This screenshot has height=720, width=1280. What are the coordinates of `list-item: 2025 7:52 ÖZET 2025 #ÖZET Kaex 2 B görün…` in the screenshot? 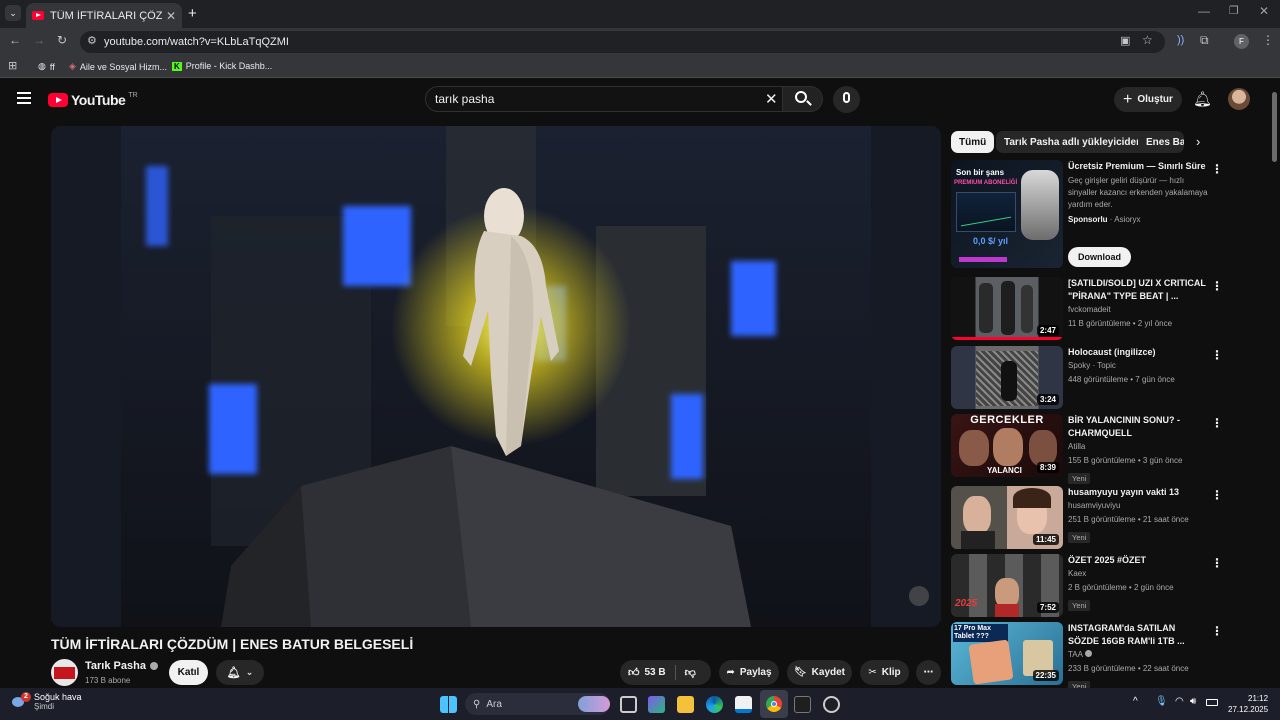 It's located at (1091, 586).